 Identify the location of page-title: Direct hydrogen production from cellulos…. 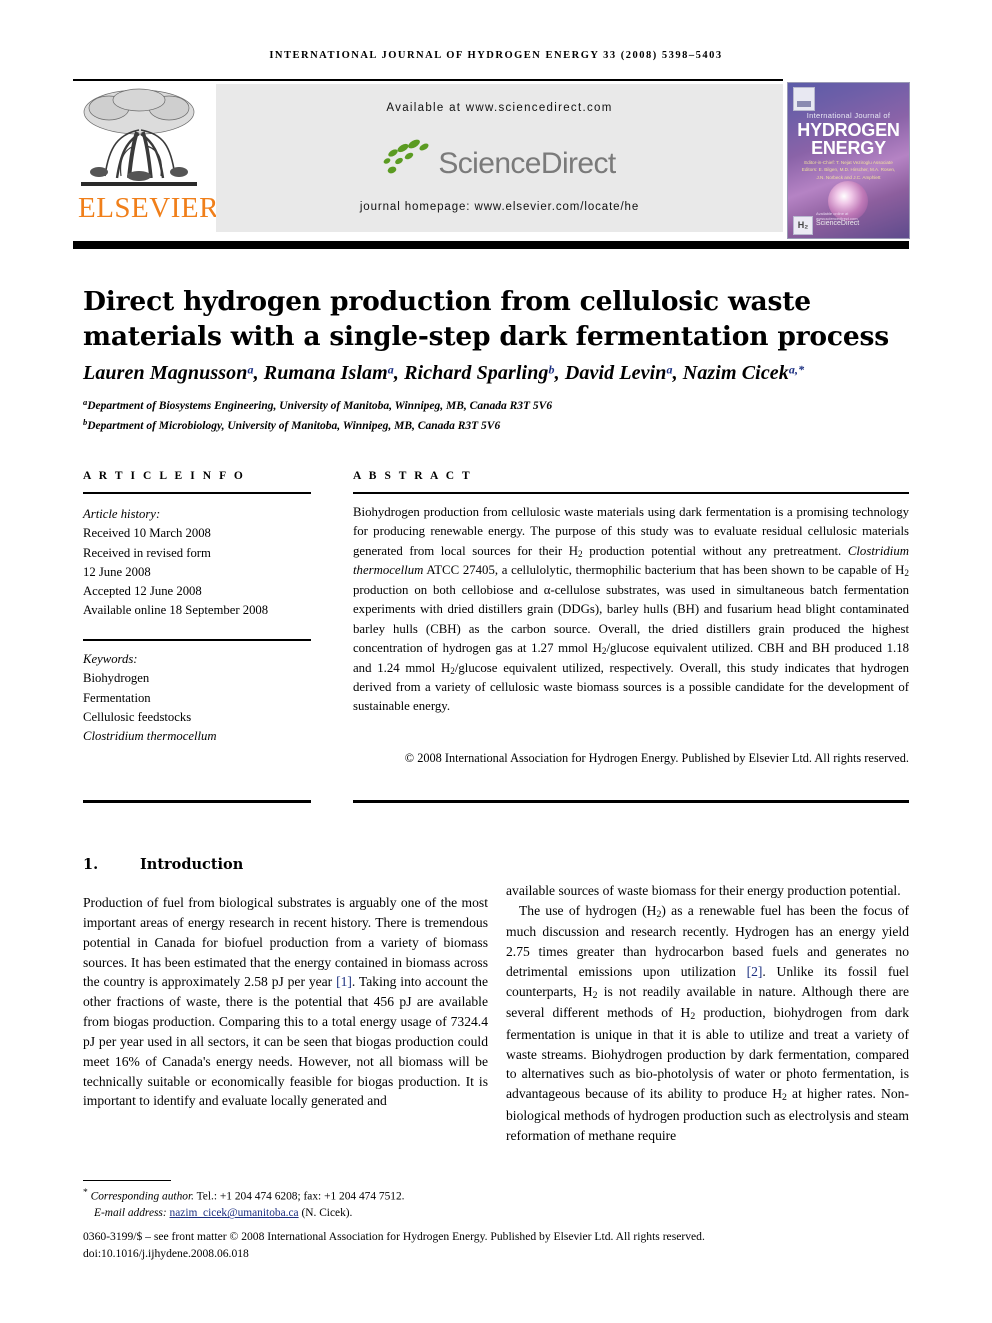
(486, 319).